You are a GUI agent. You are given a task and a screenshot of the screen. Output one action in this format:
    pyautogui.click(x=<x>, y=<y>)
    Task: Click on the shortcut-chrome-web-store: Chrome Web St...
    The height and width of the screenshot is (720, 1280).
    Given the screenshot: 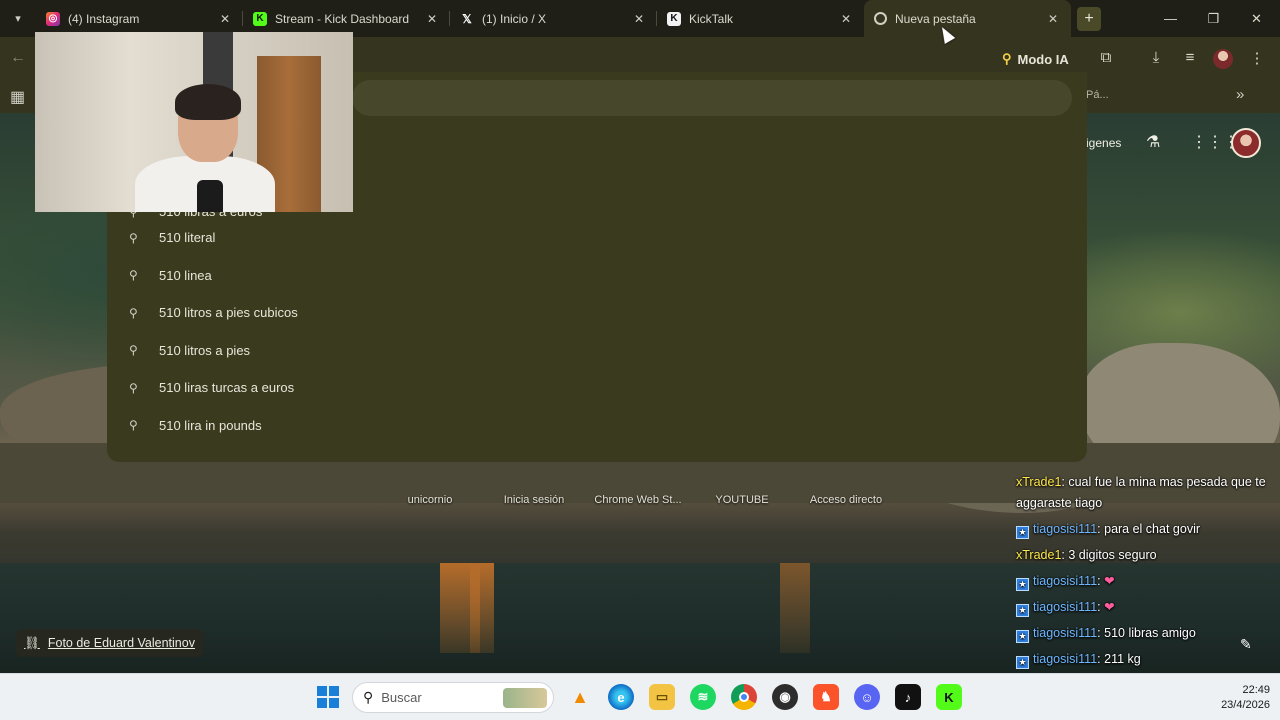 What is the action you would take?
    pyautogui.click(x=638, y=500)
    